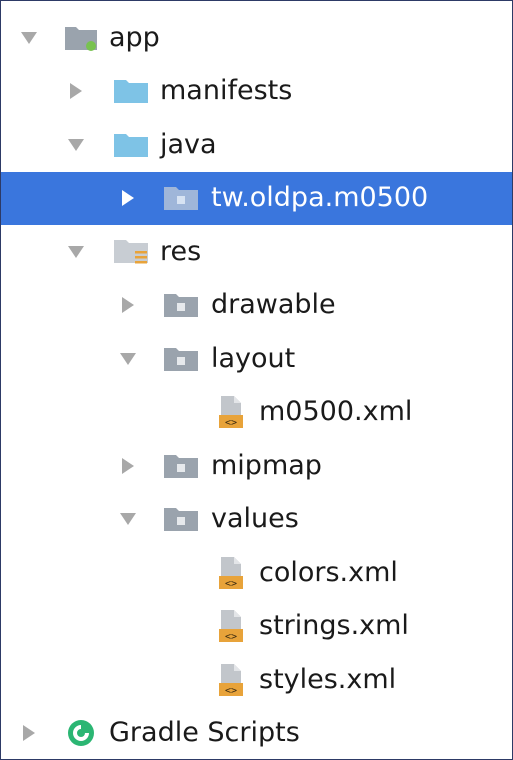 The image size is (513, 760). What do you see at coordinates (256, 413) in the screenshot?
I see `tree-item-m0500-xml: <> m0500.xml` at bounding box center [256, 413].